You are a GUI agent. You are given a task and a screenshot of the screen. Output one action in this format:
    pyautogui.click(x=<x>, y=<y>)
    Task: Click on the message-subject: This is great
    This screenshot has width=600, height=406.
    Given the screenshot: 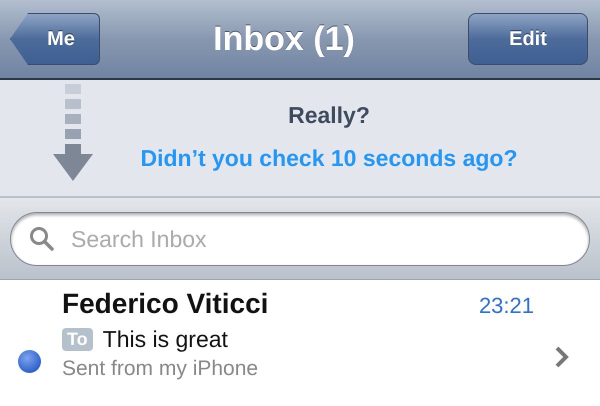 What is the action you would take?
    pyautogui.click(x=165, y=339)
    